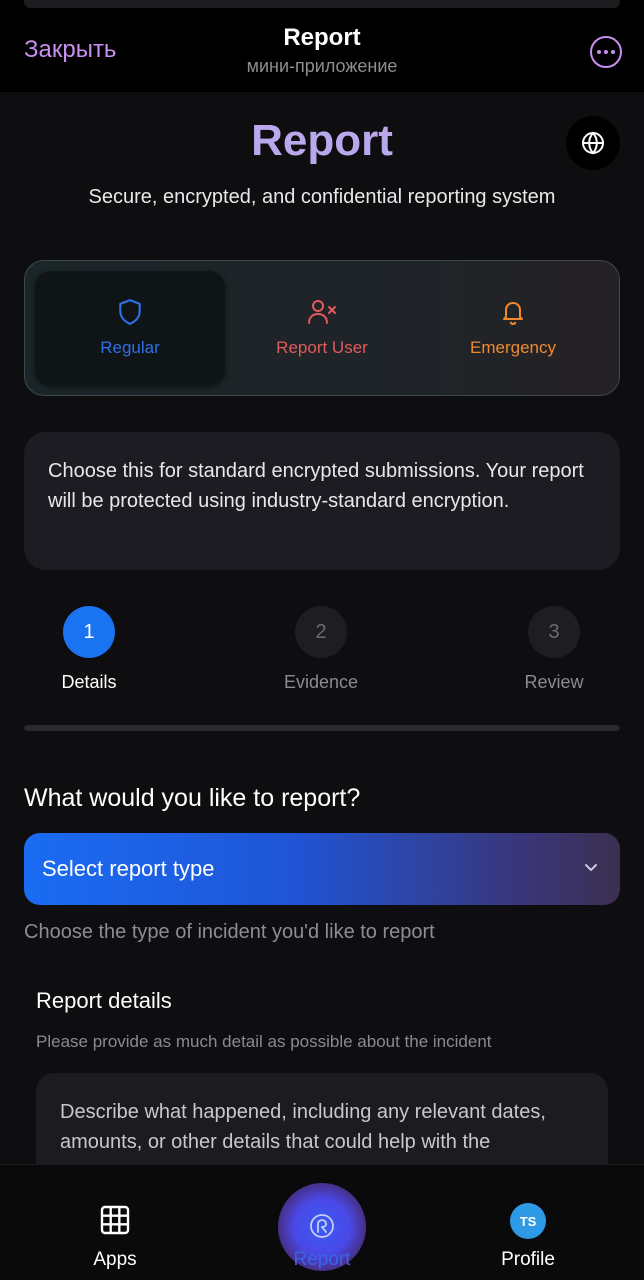  I want to click on mode-report-user-tab: Report User, so click(322, 328).